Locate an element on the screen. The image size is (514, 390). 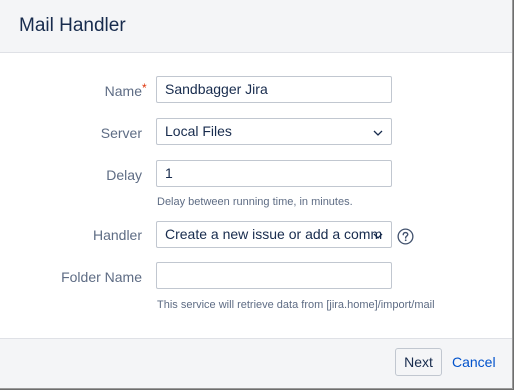
next-button: Next is located at coordinates (418, 362).